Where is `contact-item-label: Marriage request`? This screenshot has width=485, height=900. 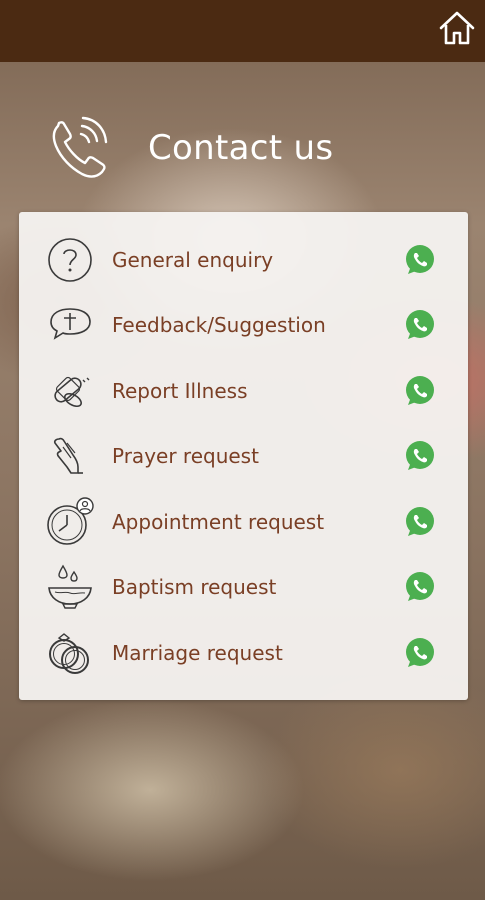
contact-item-label: Marriage request is located at coordinates (197, 653).